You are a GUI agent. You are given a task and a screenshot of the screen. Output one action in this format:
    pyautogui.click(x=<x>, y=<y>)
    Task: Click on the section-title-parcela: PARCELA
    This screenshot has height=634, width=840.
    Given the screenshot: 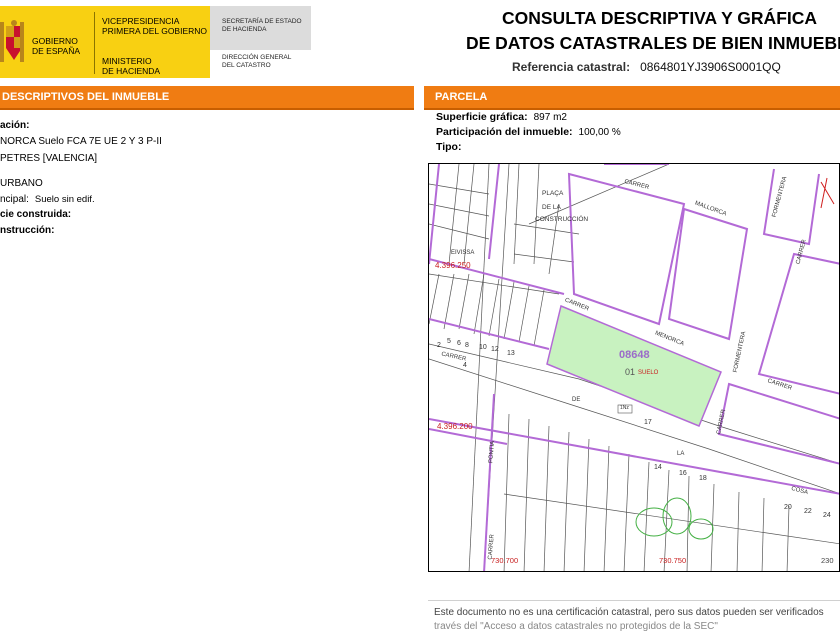 What is the action you would take?
    pyautogui.click(x=461, y=97)
    